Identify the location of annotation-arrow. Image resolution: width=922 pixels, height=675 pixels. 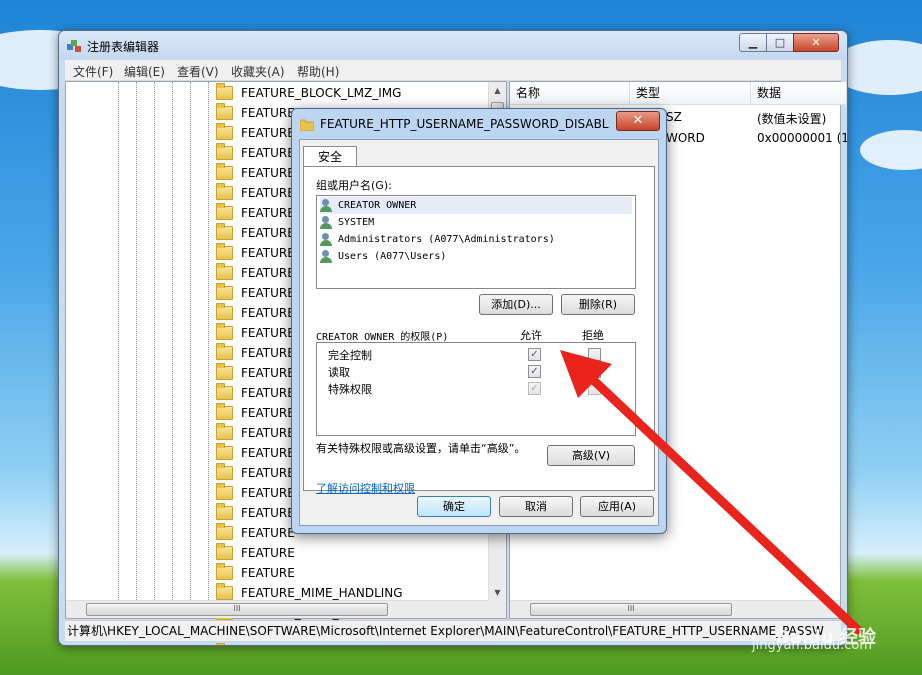
(711, 492).